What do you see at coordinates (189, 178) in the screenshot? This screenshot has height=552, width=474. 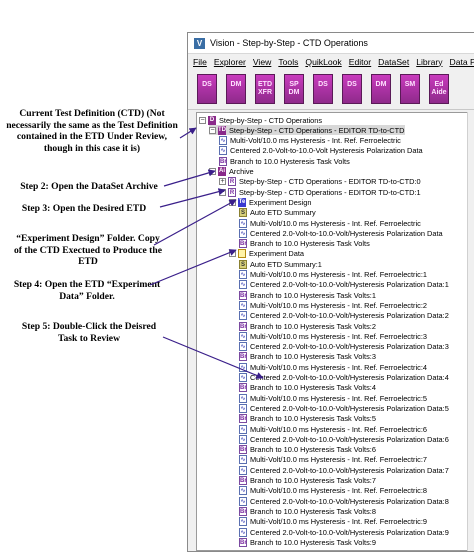 I see `arrow-step2` at bounding box center [189, 178].